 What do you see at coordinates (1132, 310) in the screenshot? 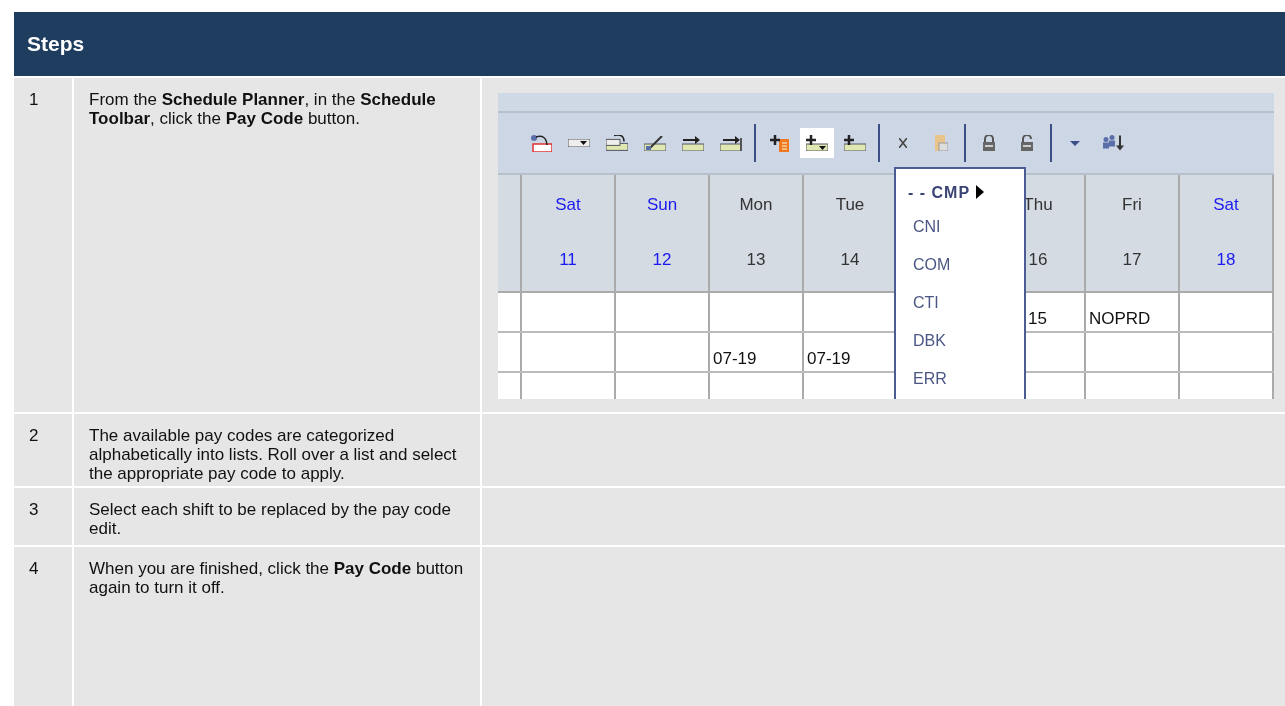
I see `shift-cell: NOPRD` at bounding box center [1132, 310].